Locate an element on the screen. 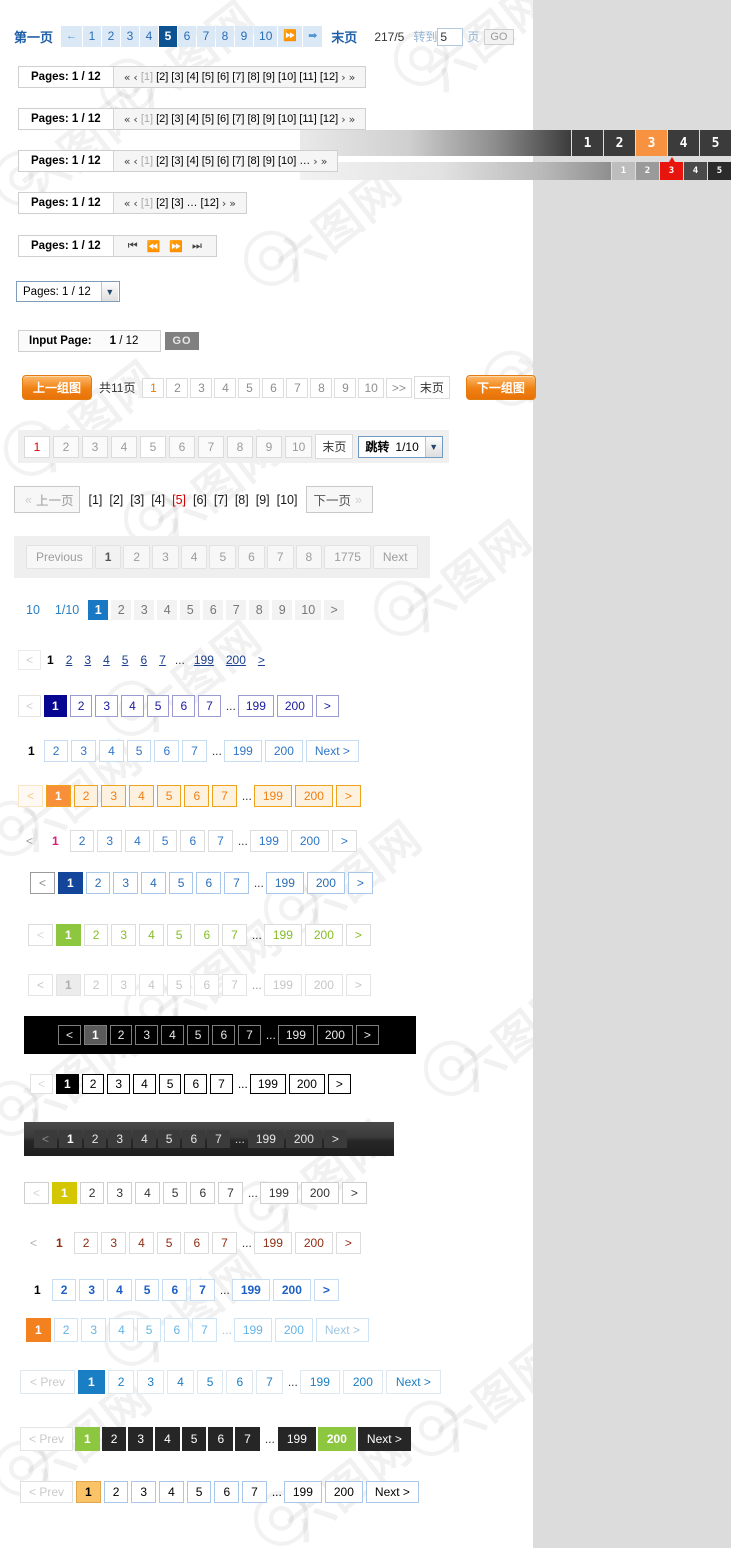 The image size is (731, 1554). page-1775: 1775 is located at coordinates (347, 557).